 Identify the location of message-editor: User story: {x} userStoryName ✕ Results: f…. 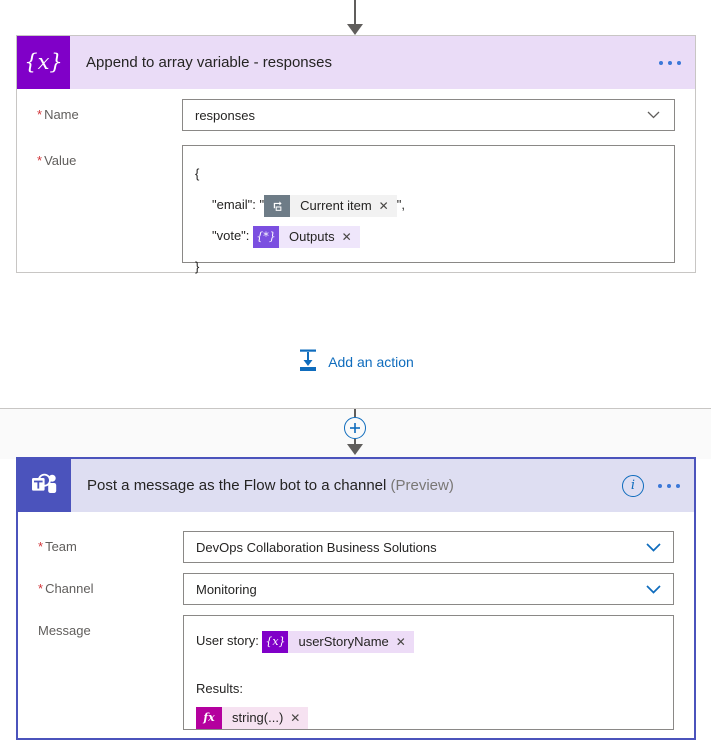
(428, 672).